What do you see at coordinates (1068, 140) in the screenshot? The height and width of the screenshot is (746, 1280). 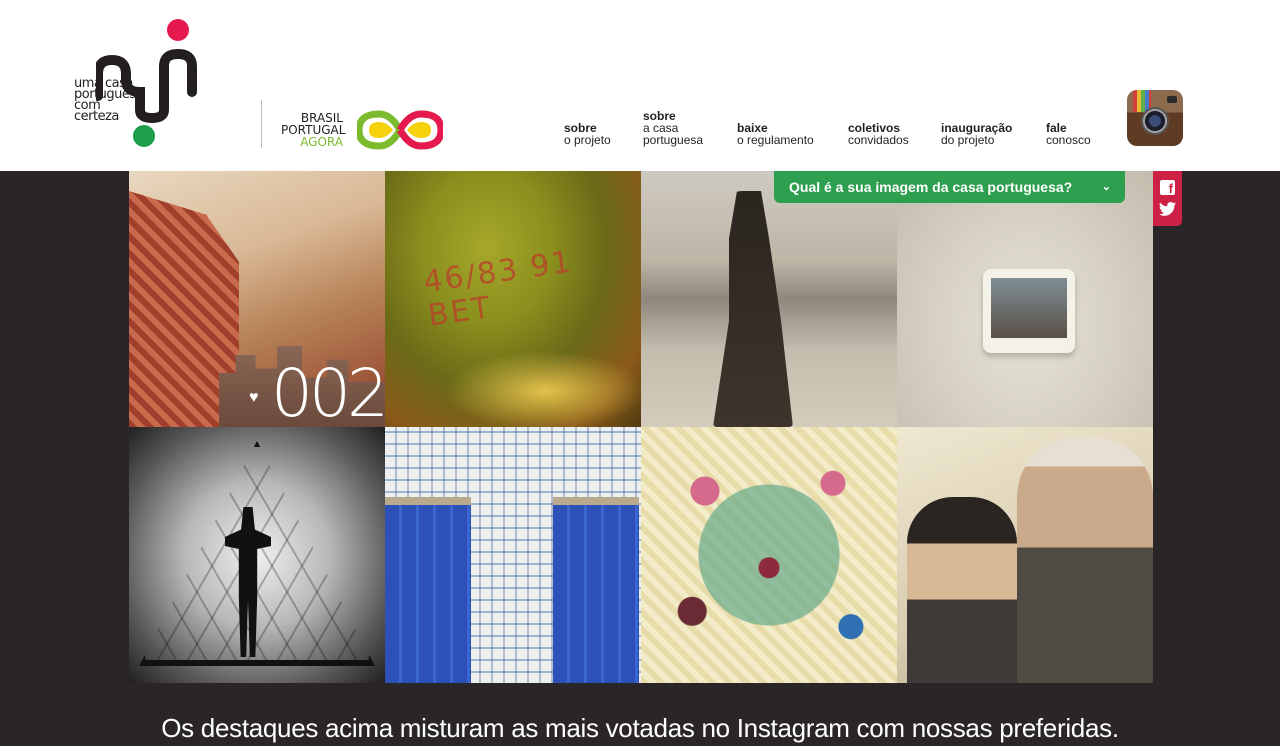 I see `nav-sublabel: conosco` at bounding box center [1068, 140].